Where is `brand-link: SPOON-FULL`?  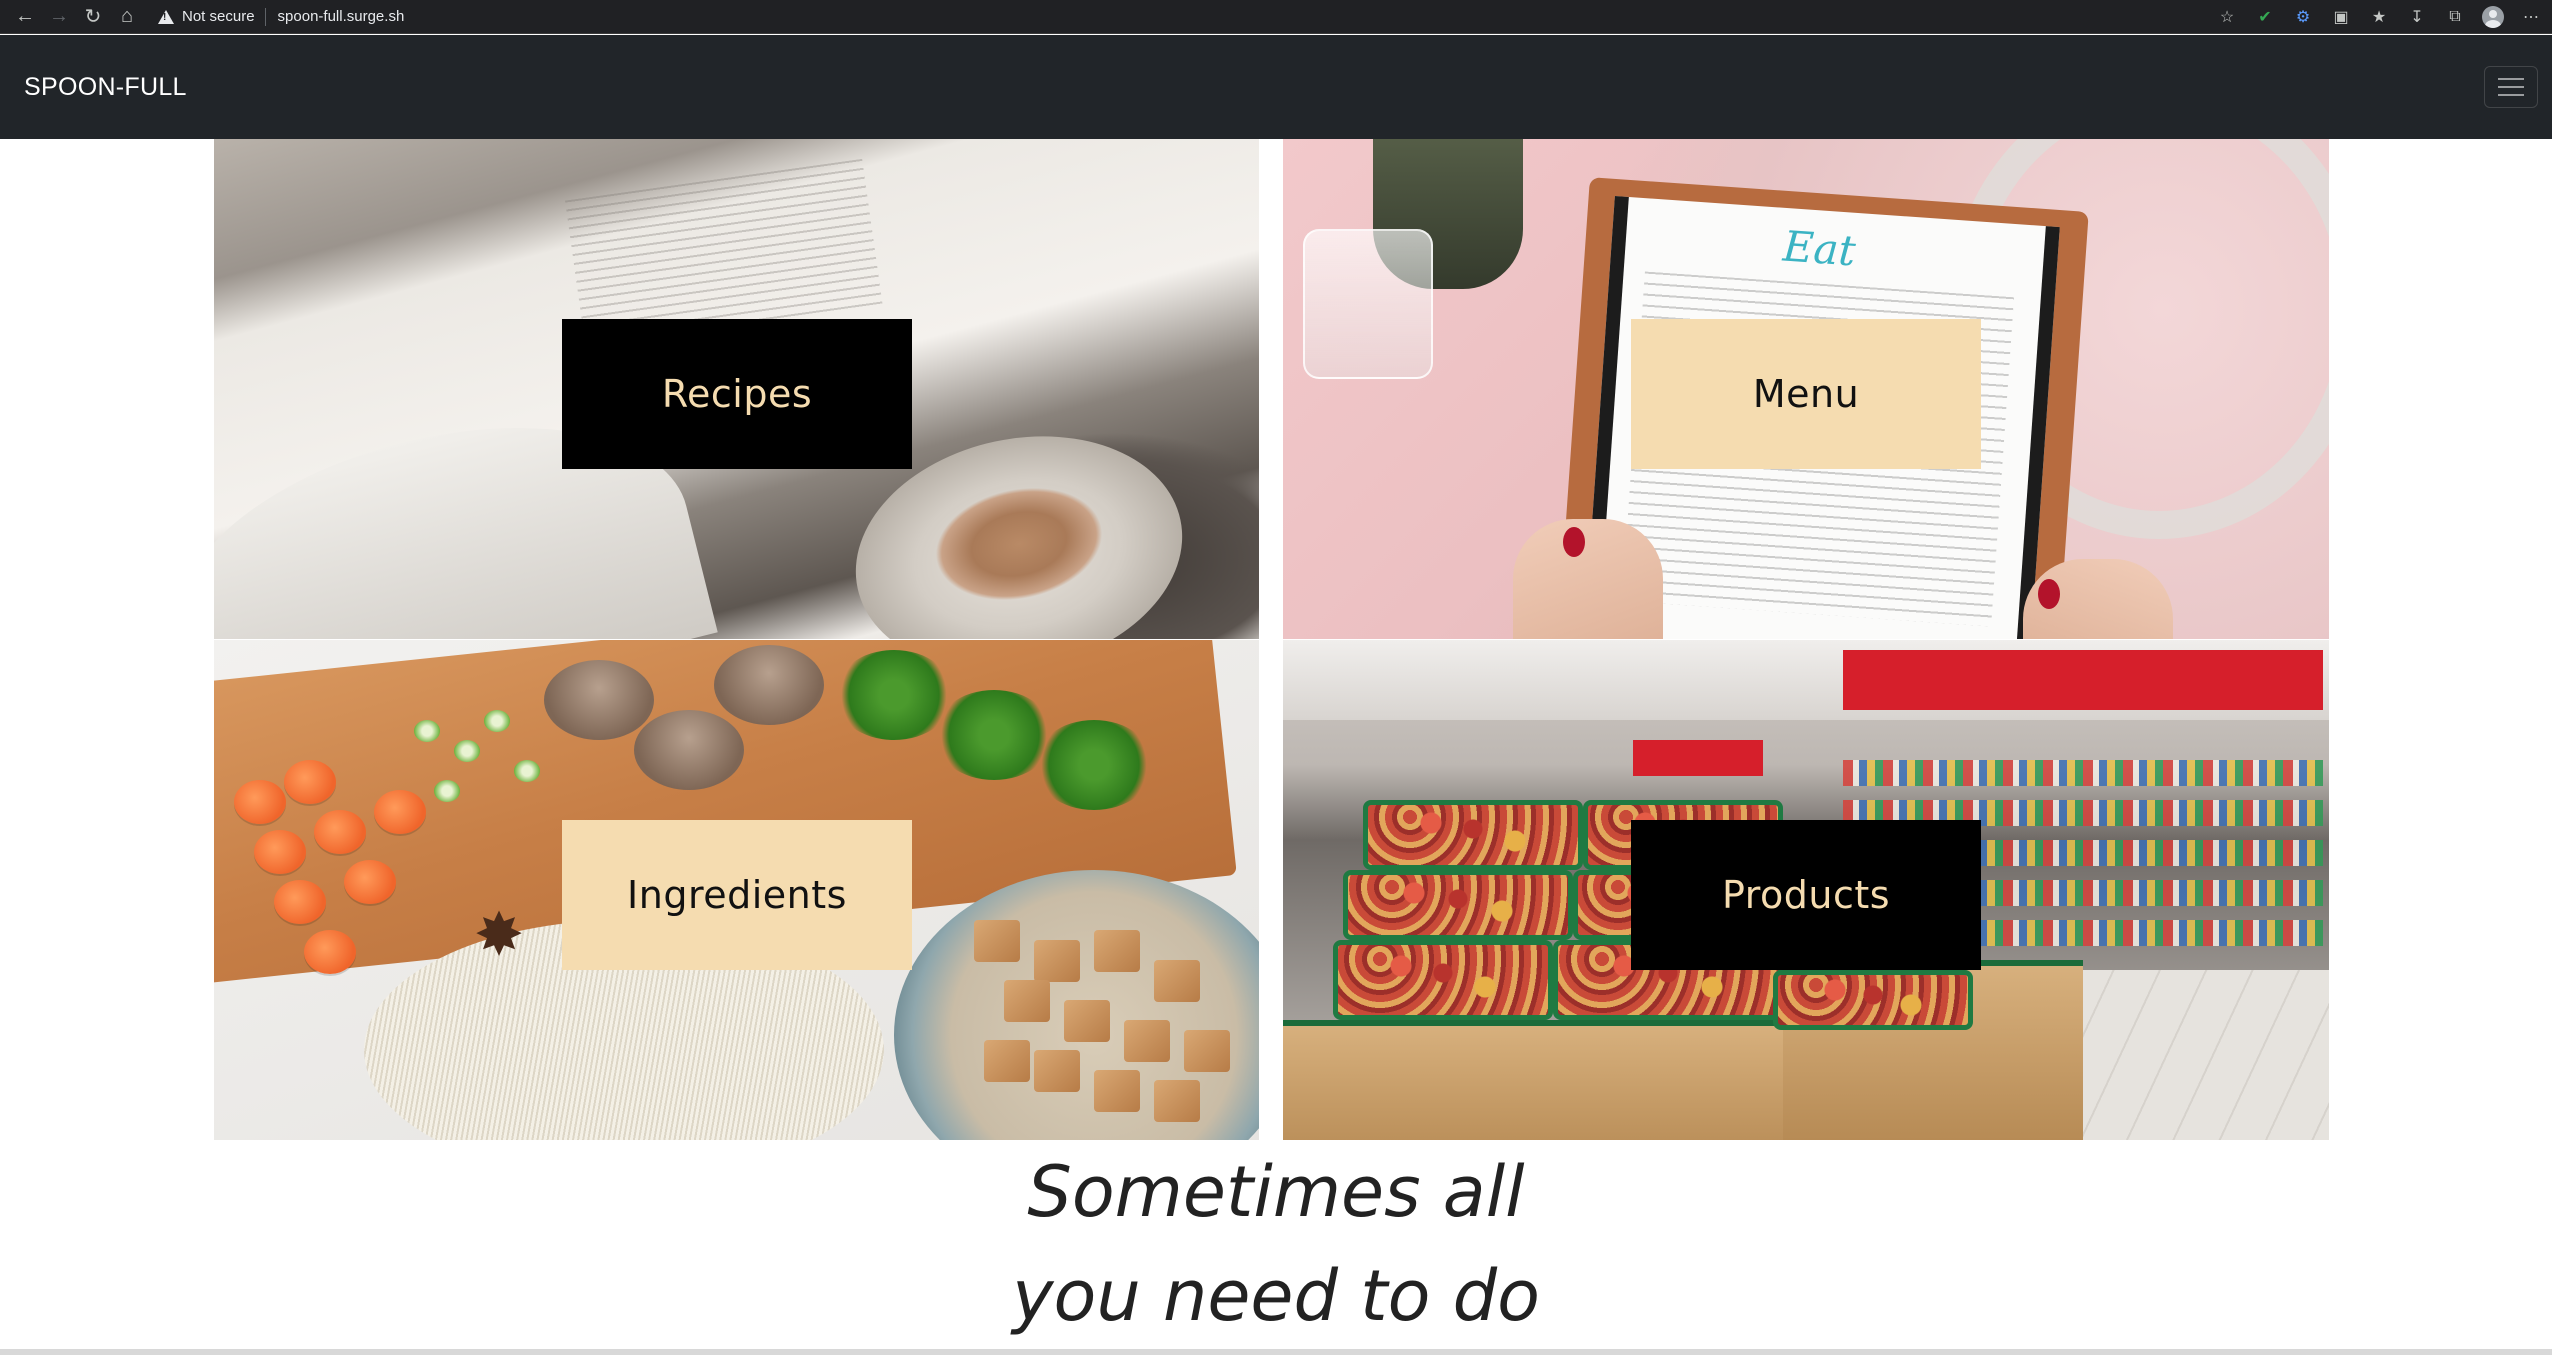 brand-link: SPOON-FULL is located at coordinates (105, 87).